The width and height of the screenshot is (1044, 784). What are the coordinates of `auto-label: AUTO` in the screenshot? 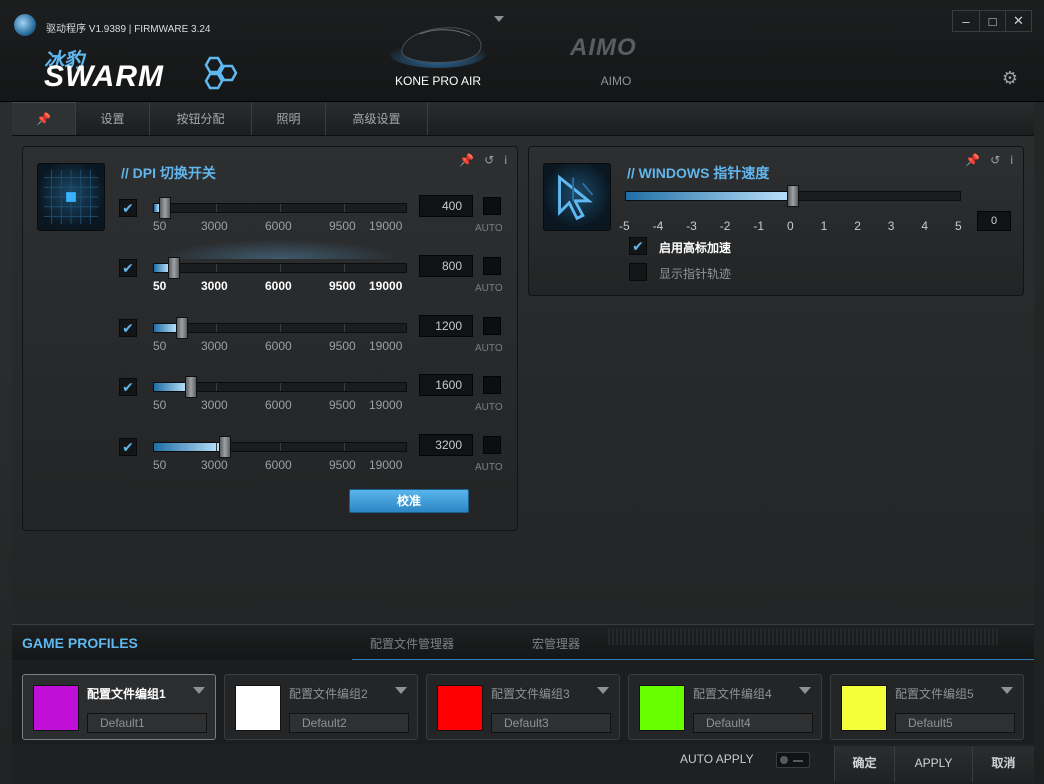 It's located at (489, 467).